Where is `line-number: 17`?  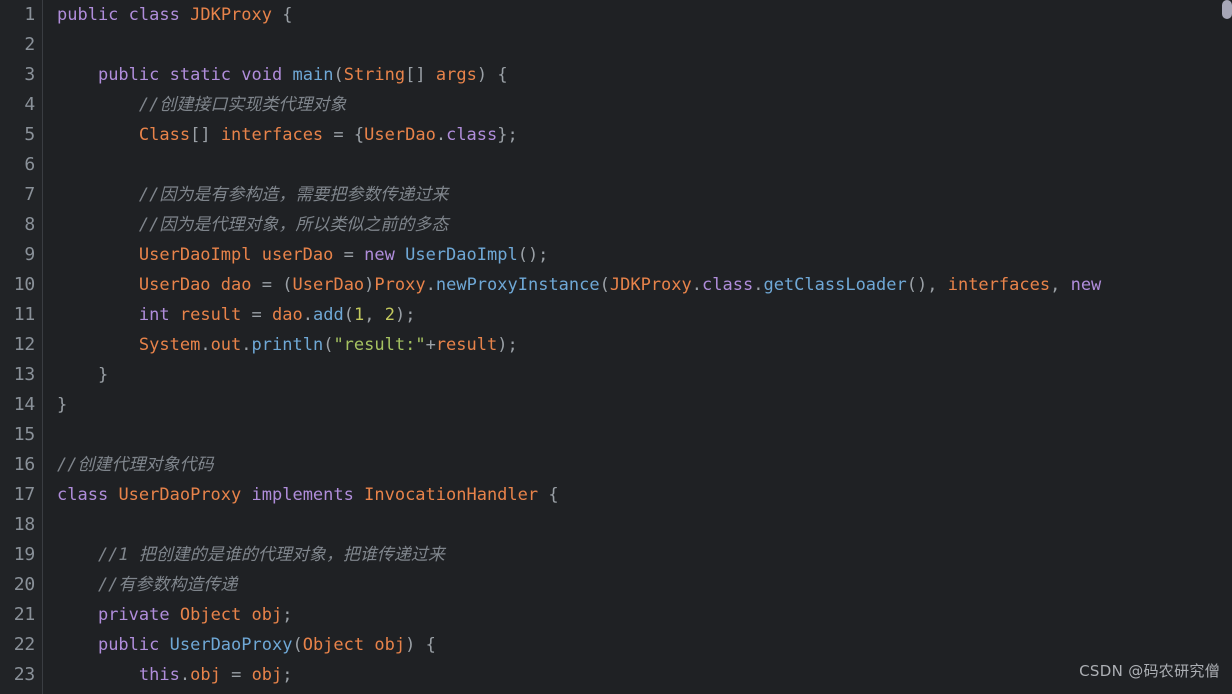
line-number: 17 is located at coordinates (24, 494).